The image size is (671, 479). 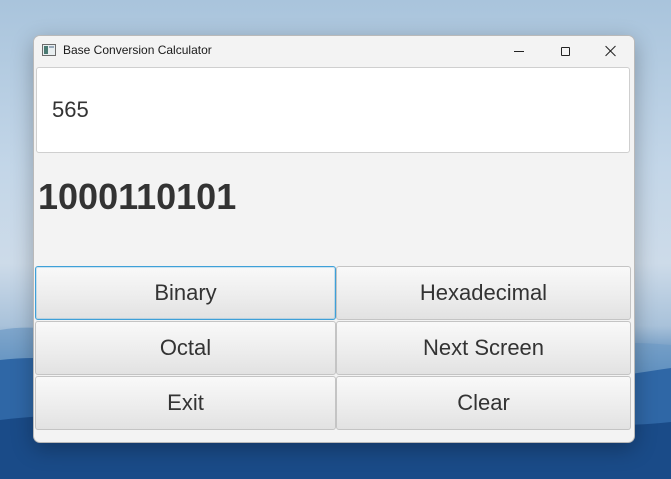 What do you see at coordinates (137, 196) in the screenshot?
I see `conversion-result: 1000110101` at bounding box center [137, 196].